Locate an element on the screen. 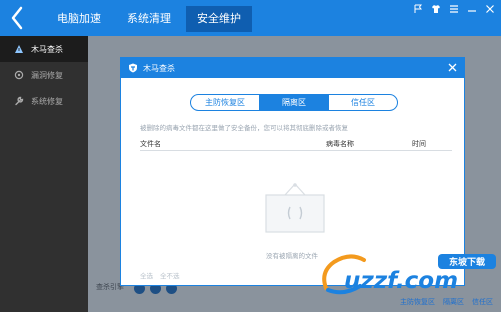  dialog-title-bar: 木马查杀 is located at coordinates (292, 68).